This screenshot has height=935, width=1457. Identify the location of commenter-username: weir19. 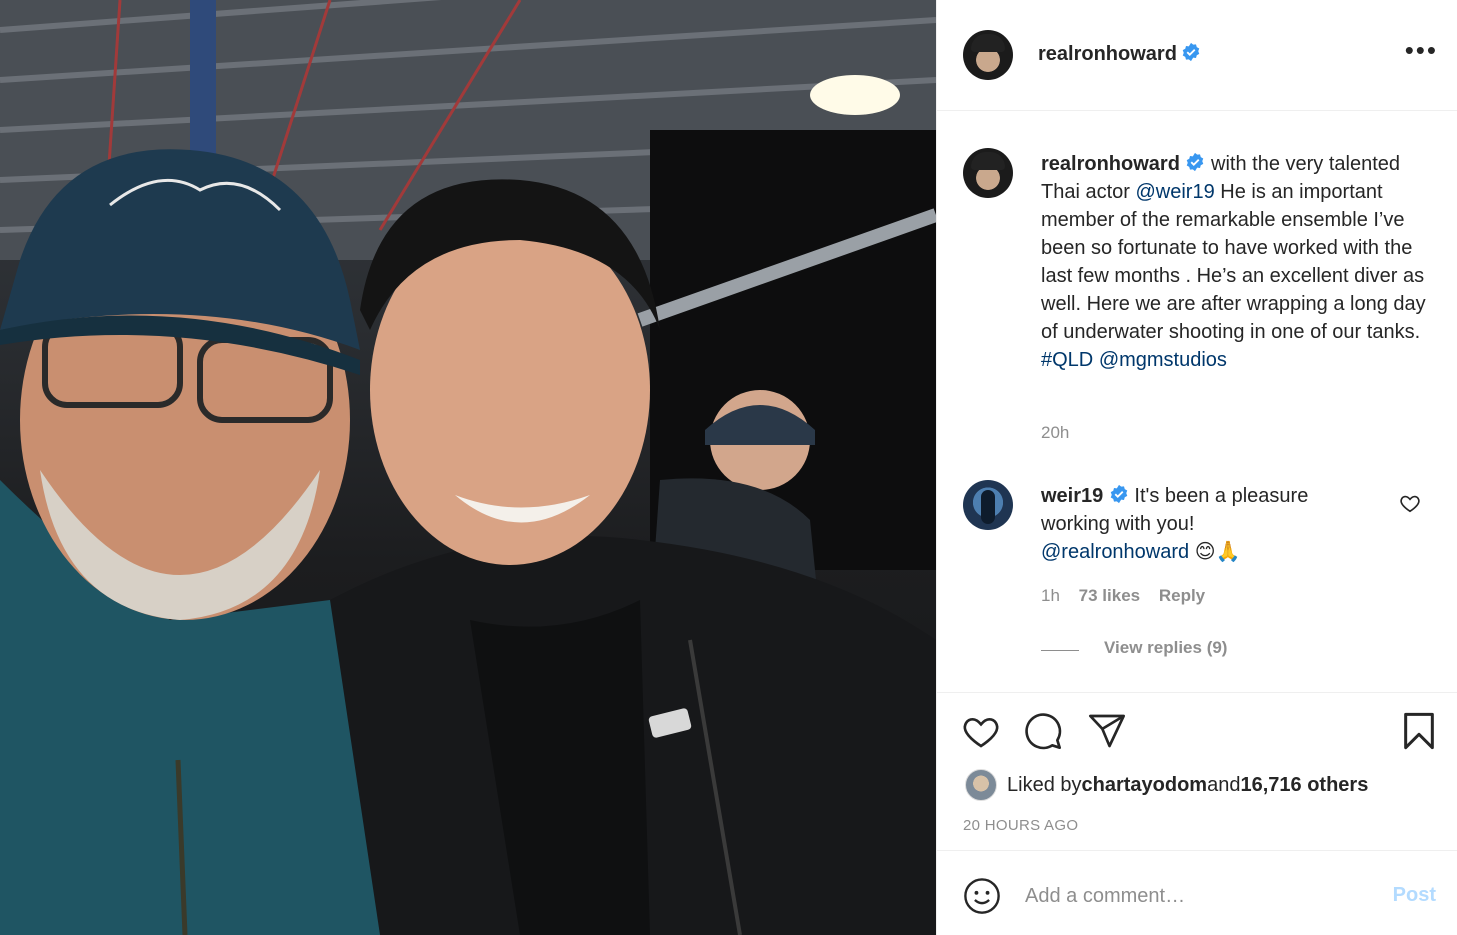
(1072, 496).